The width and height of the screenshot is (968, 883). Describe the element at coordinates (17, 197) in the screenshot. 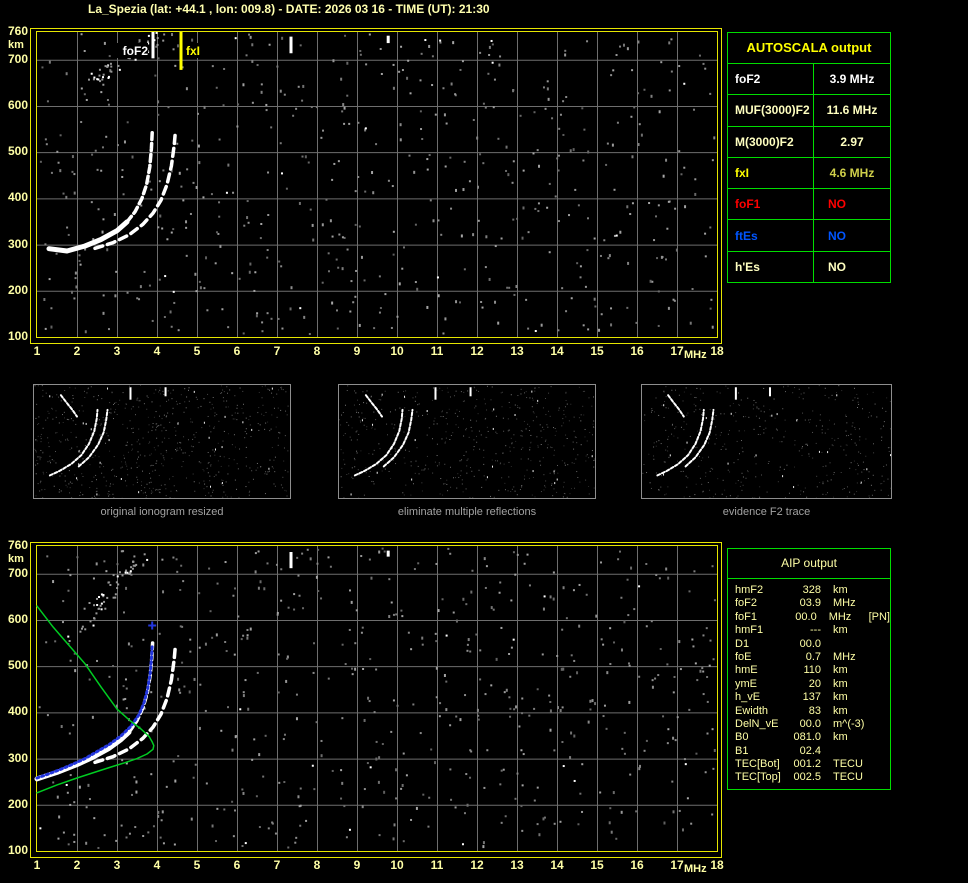

I see `y-axis-tick-label: 400` at that location.